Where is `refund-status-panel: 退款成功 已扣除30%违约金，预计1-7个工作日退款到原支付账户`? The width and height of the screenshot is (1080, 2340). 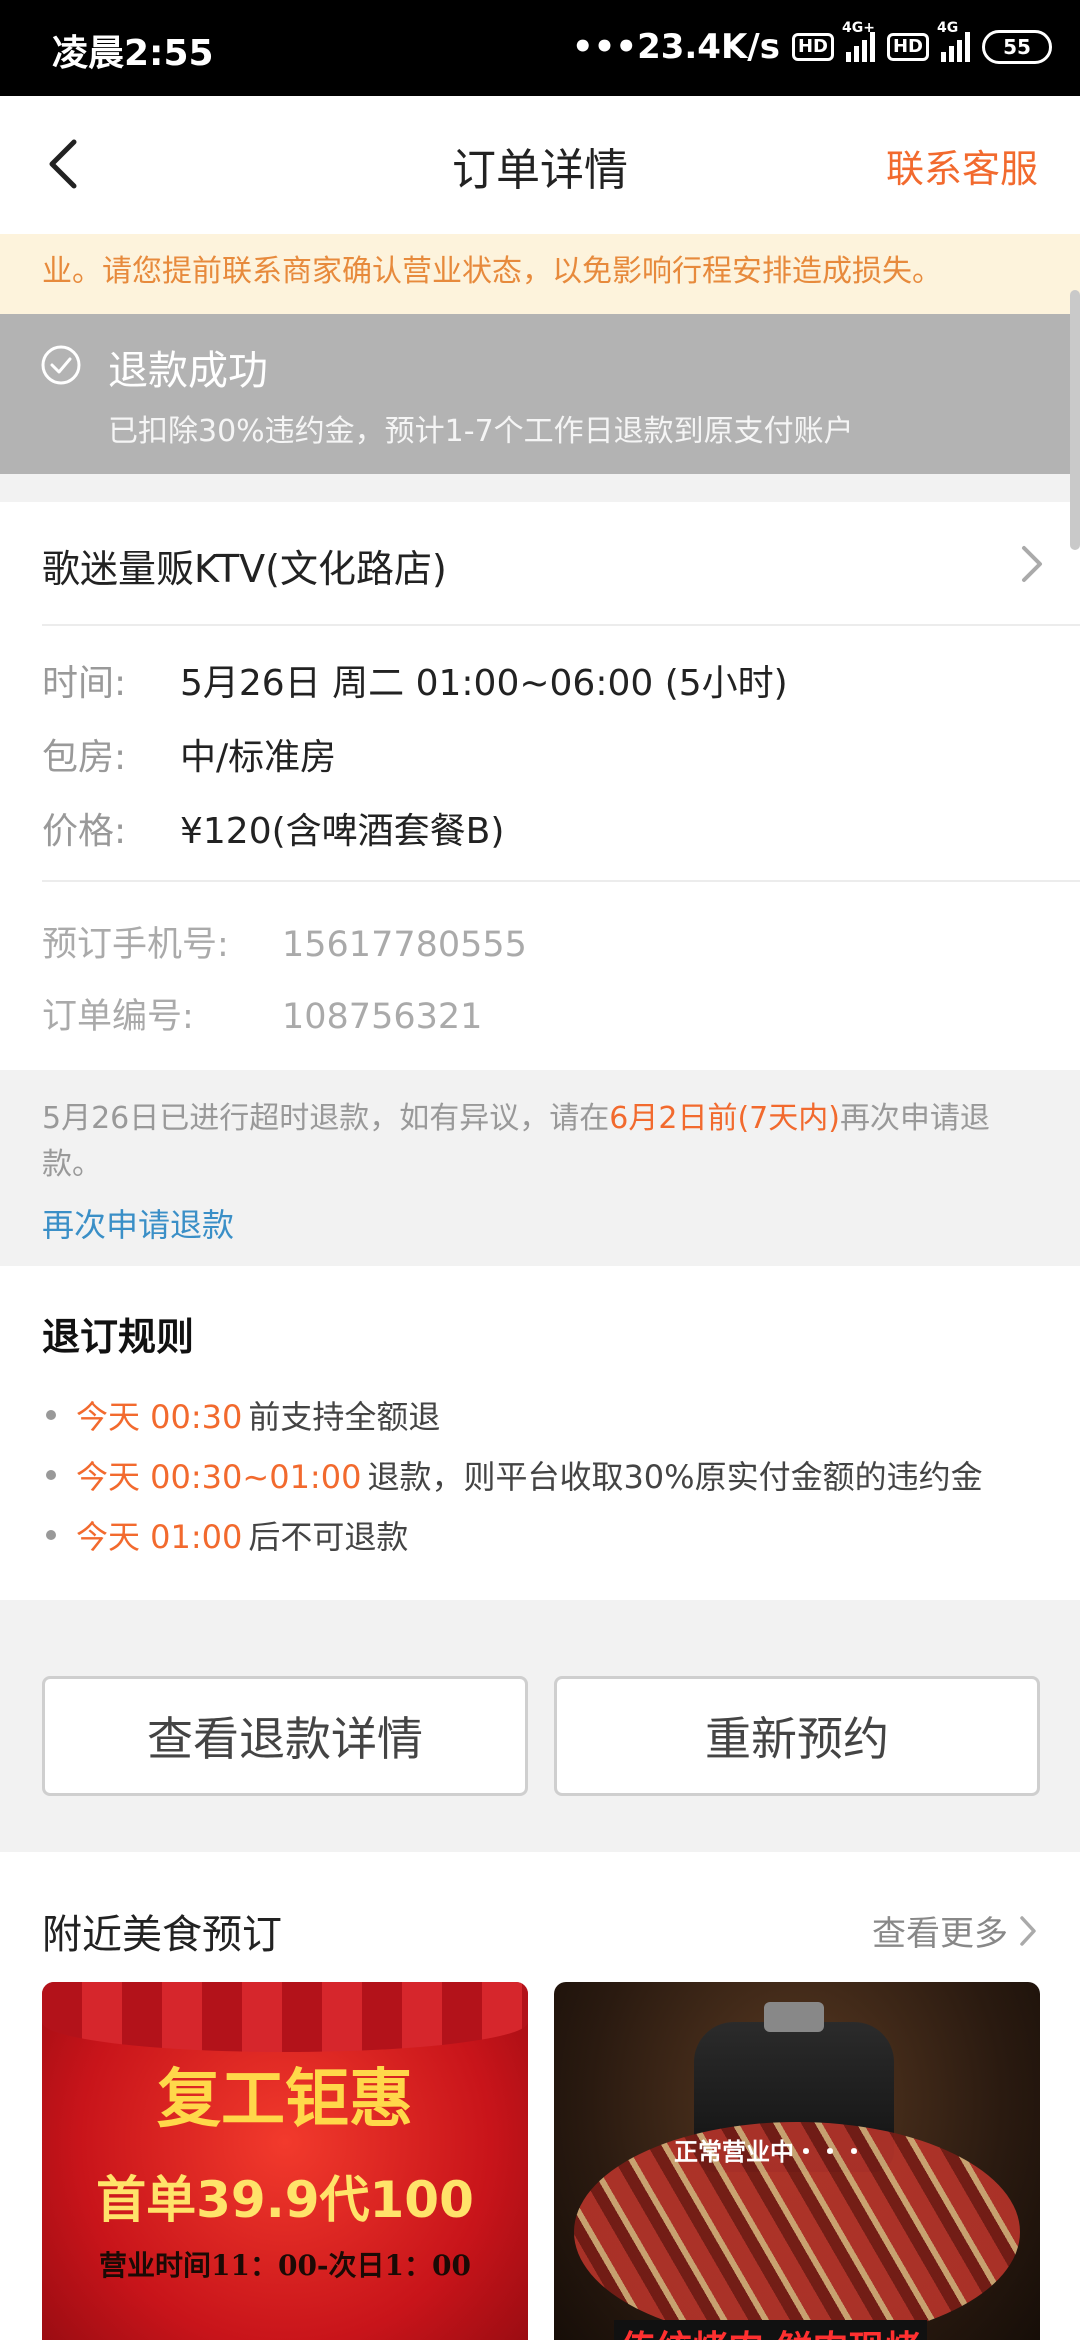
refund-status-panel: 退款成功 已扣除30%违约金，预计1-7个工作日退款到原支付账户 is located at coordinates (540, 394).